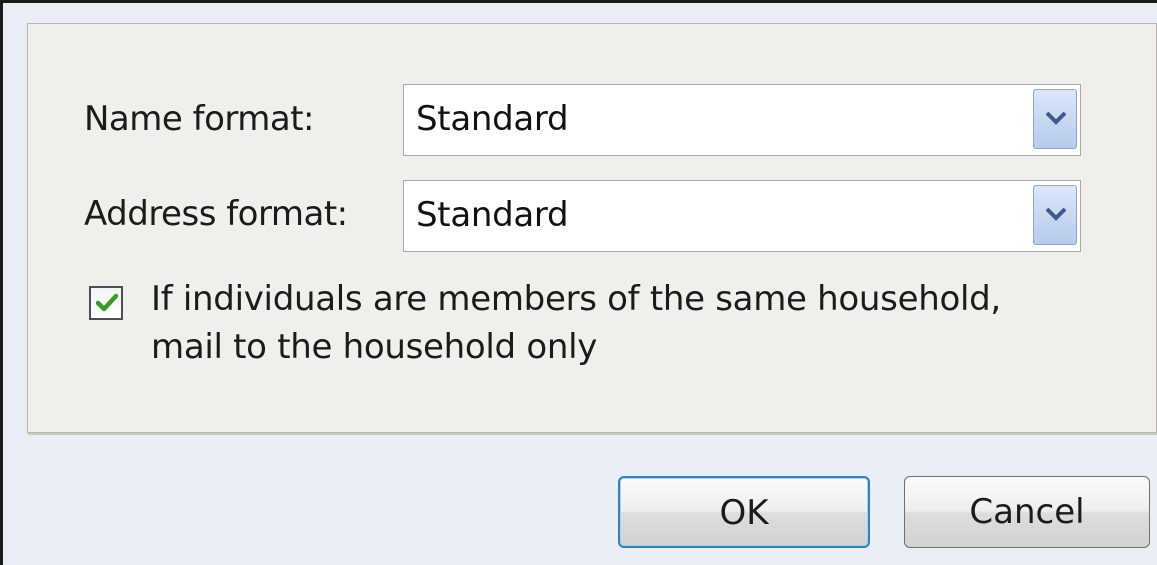 This screenshot has height=565, width=1157. Describe the element at coordinates (492, 215) in the screenshot. I see `address-format-value: Standard` at that location.